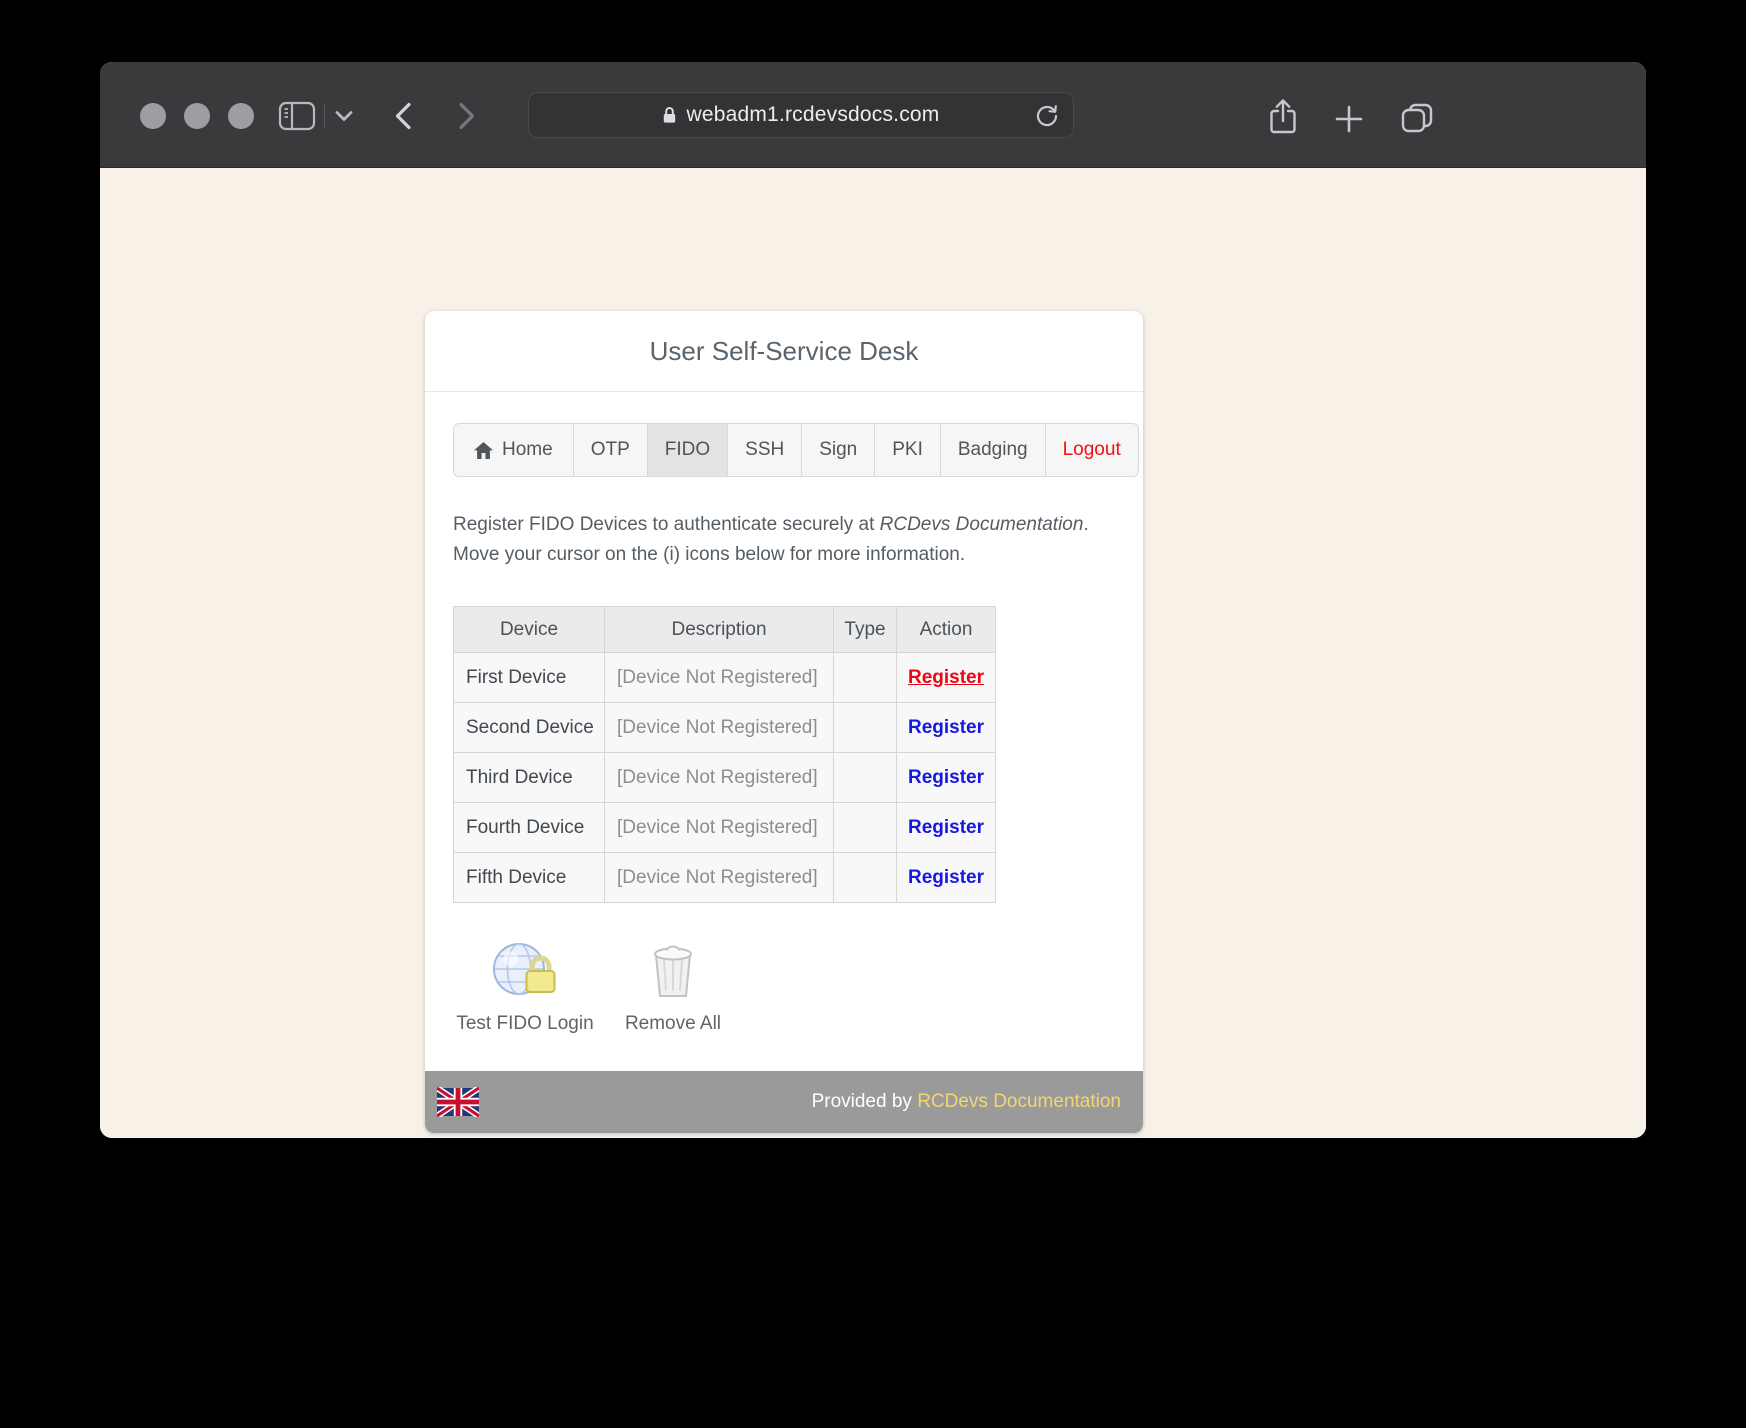 This screenshot has width=1746, height=1428. Describe the element at coordinates (865, 629) in the screenshot. I see `header-type: Type` at that location.